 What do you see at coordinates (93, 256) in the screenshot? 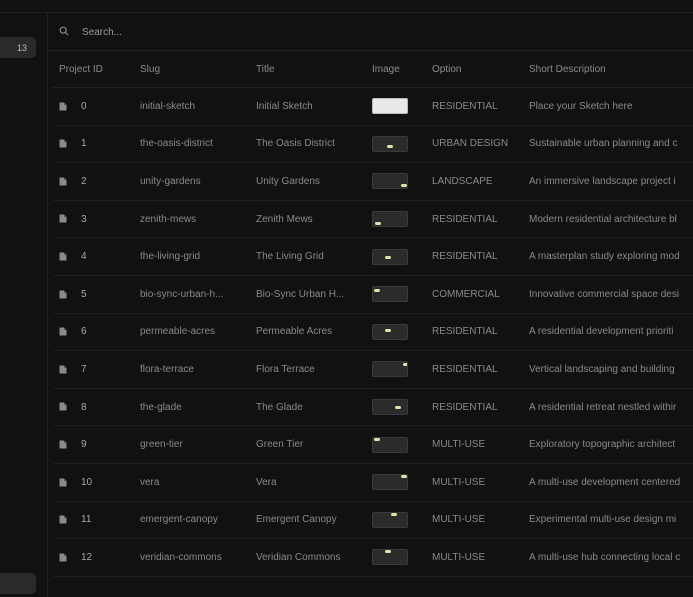
I see `cell-project-id: 4` at bounding box center [93, 256].